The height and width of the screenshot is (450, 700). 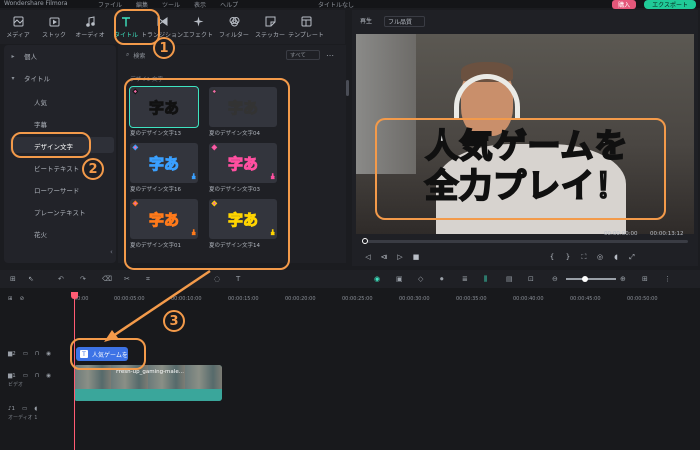 What do you see at coordinates (83, 279) in the screenshot?
I see `redo-icon: ↷` at bounding box center [83, 279].